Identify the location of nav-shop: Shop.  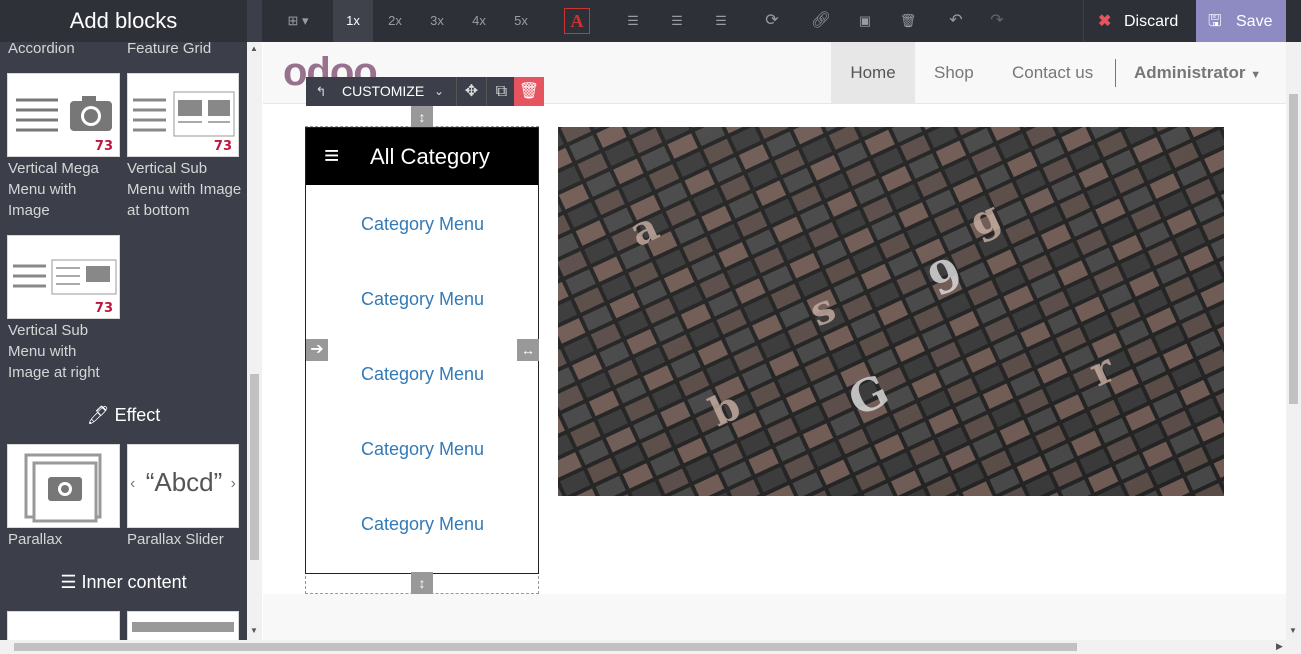
(954, 73).